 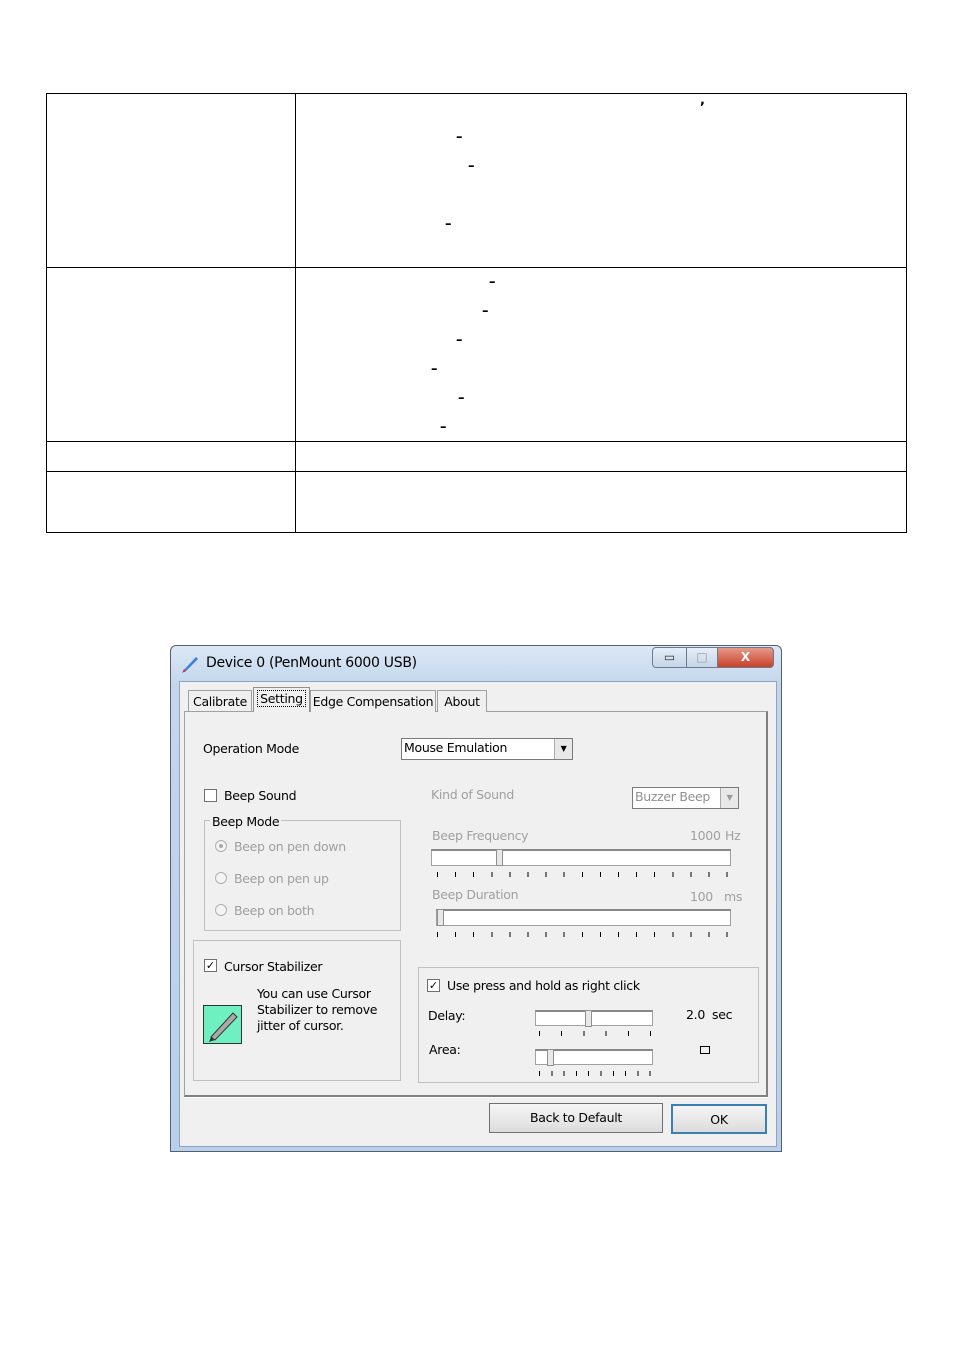 I want to click on delay-label: Delay:, so click(x=447, y=1015).